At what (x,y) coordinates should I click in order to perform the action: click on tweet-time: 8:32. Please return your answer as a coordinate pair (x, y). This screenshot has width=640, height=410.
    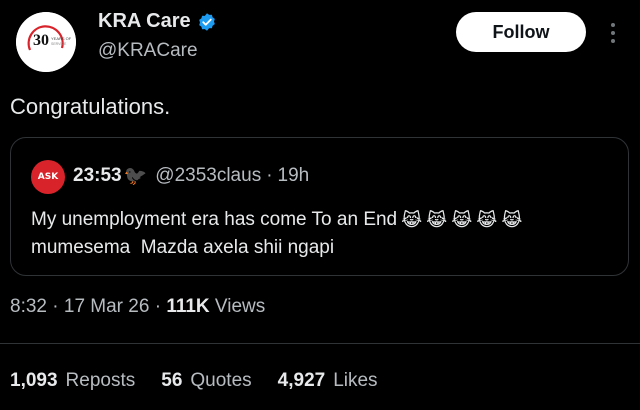
    Looking at the image, I should click on (28, 306).